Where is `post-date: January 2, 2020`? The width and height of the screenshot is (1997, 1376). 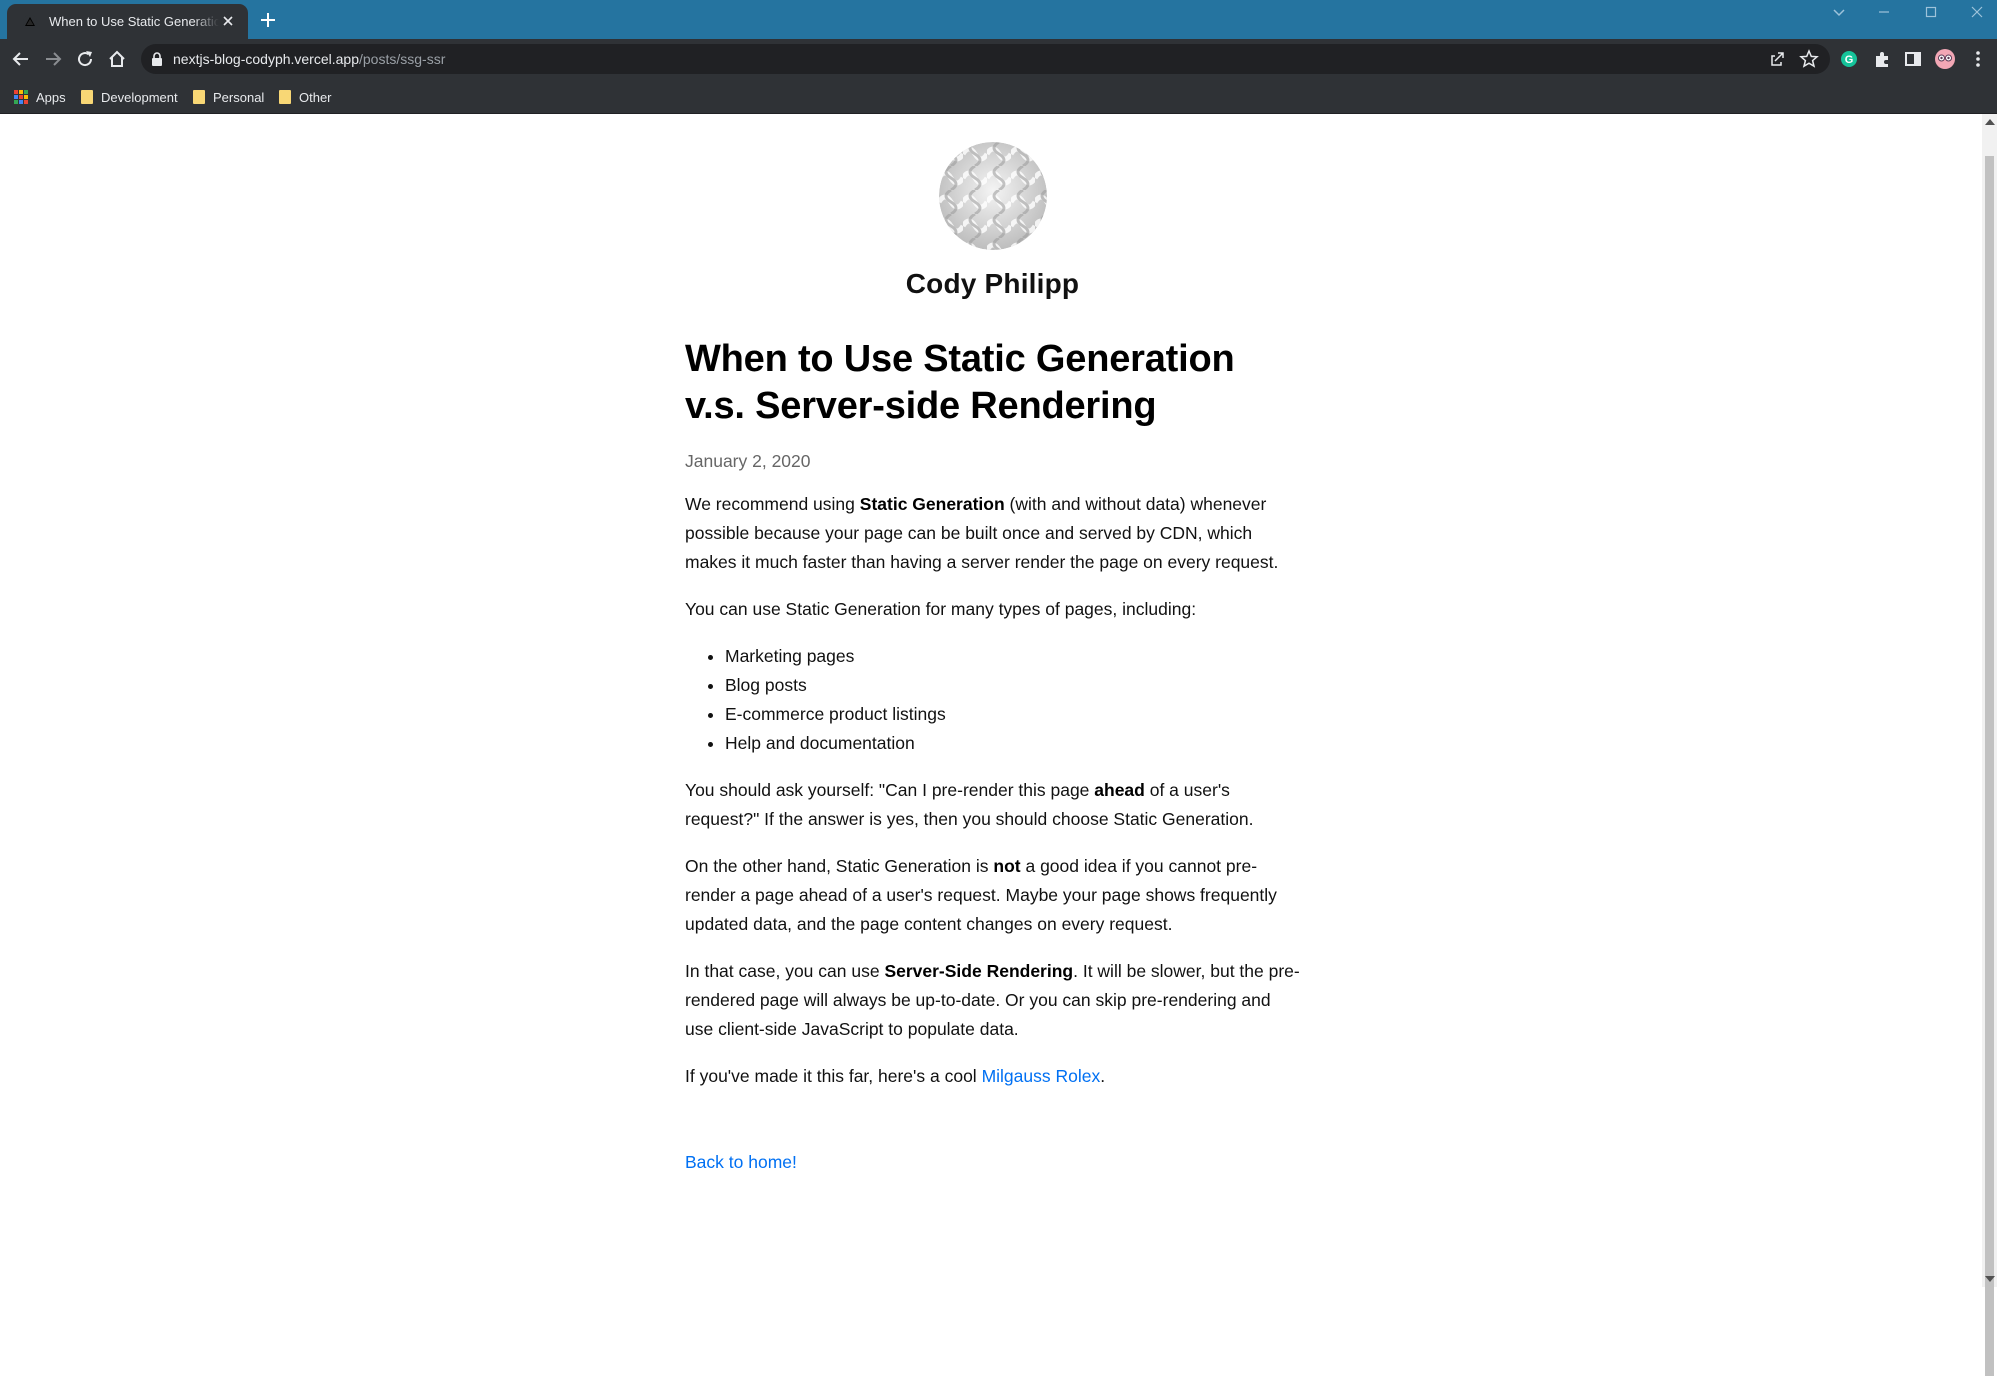
post-date: January 2, 2020 is located at coordinates (748, 461).